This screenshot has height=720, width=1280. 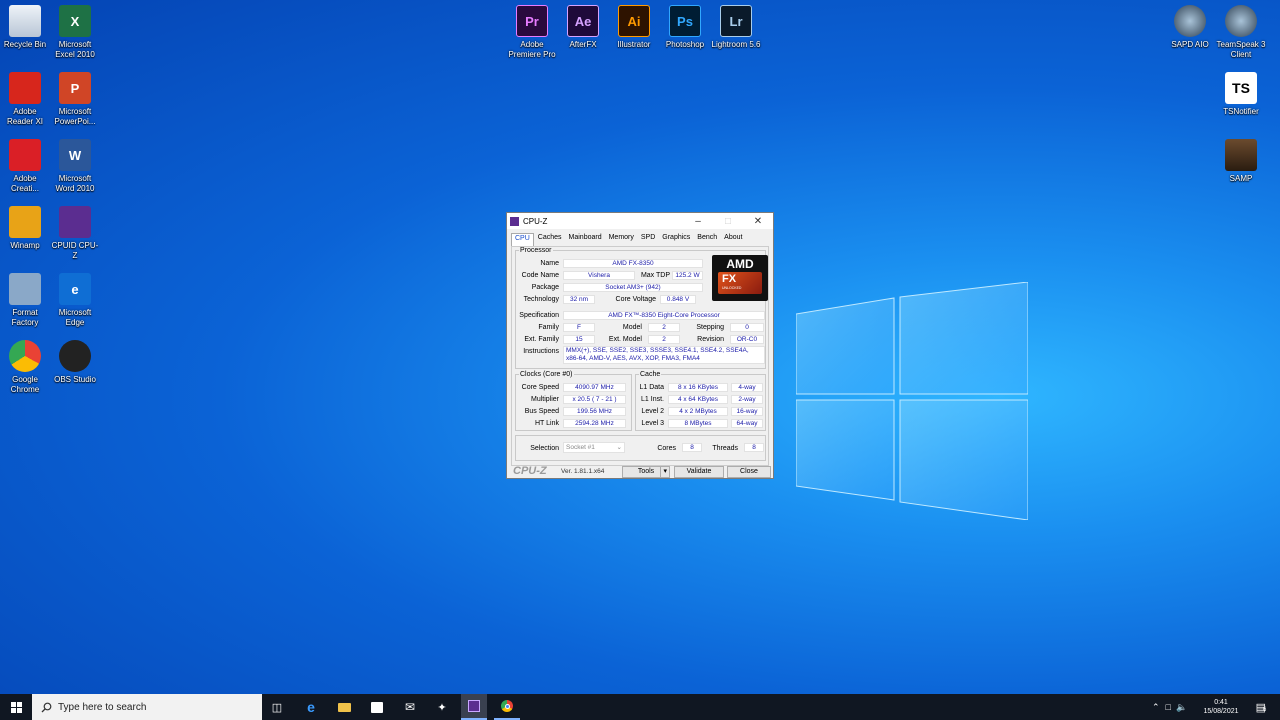 What do you see at coordinates (583, 27) in the screenshot?
I see `desktop-shortcut: Ae AfterFX` at bounding box center [583, 27].